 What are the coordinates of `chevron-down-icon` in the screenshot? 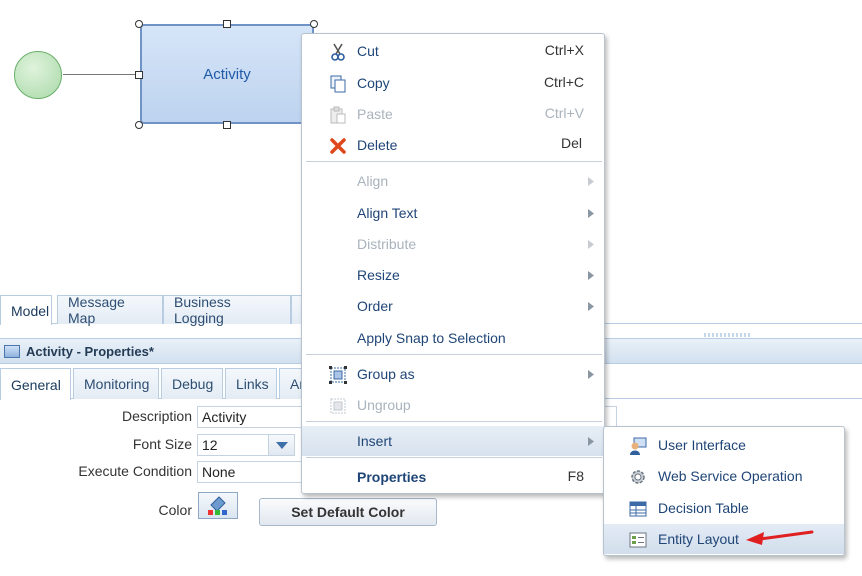 It's located at (281, 445).